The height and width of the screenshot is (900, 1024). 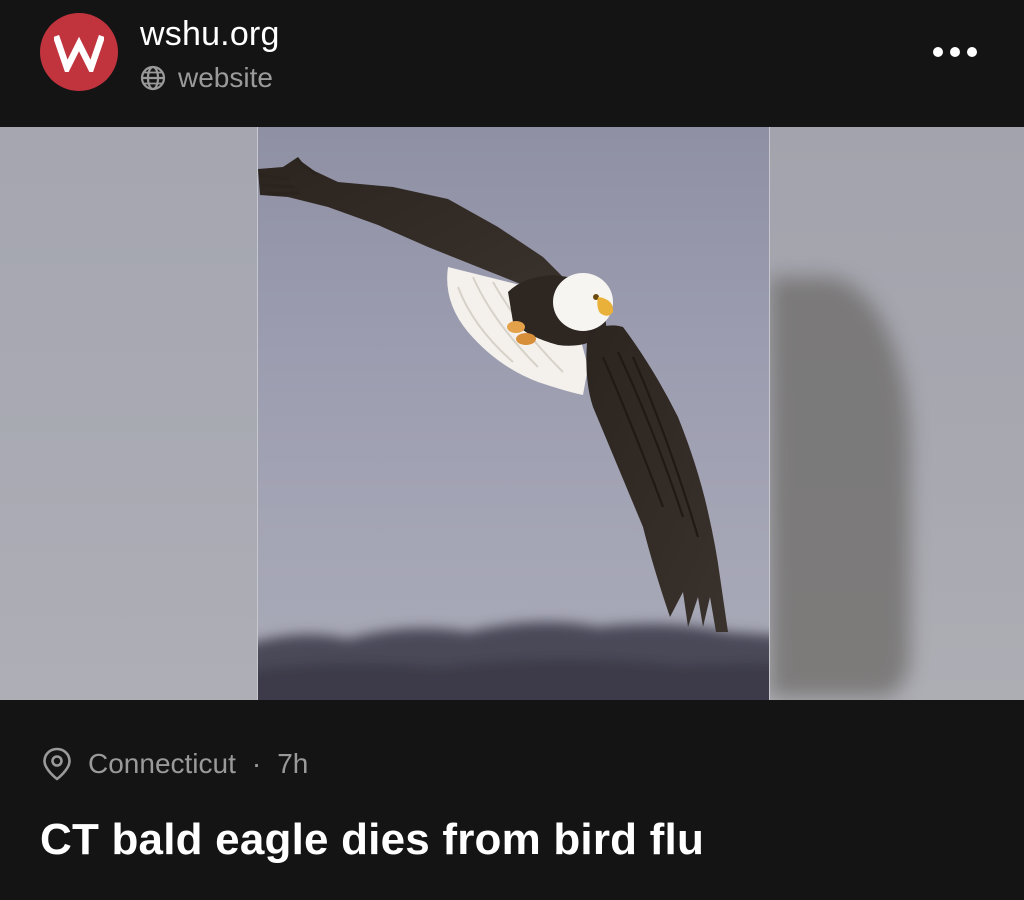 What do you see at coordinates (512, 63) in the screenshot?
I see `post-header: wshu.org website` at bounding box center [512, 63].